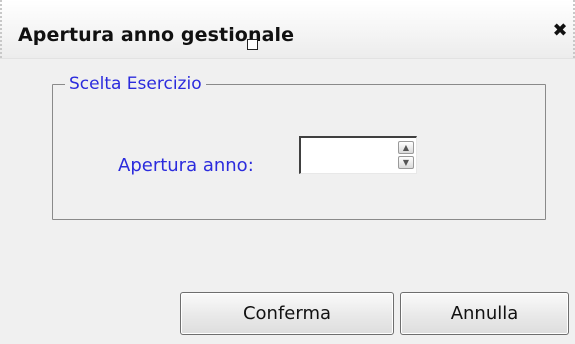 The width and height of the screenshot is (575, 344). What do you see at coordinates (345, 155) in the screenshot?
I see `year-input` at bounding box center [345, 155].